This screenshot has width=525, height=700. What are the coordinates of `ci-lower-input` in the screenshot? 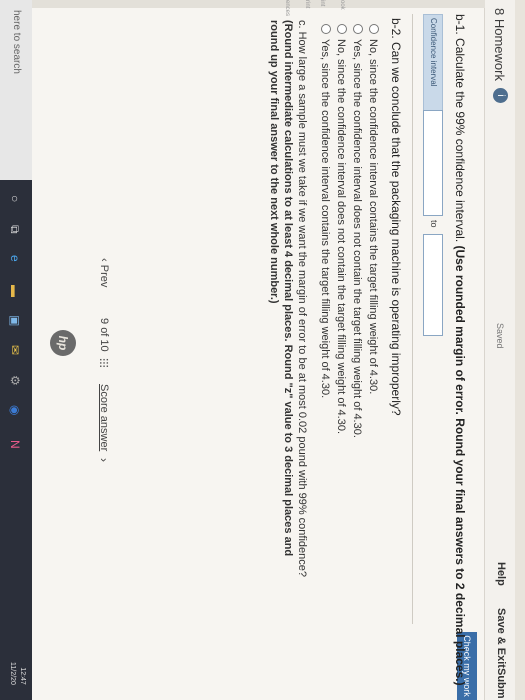 It's located at (433, 163).